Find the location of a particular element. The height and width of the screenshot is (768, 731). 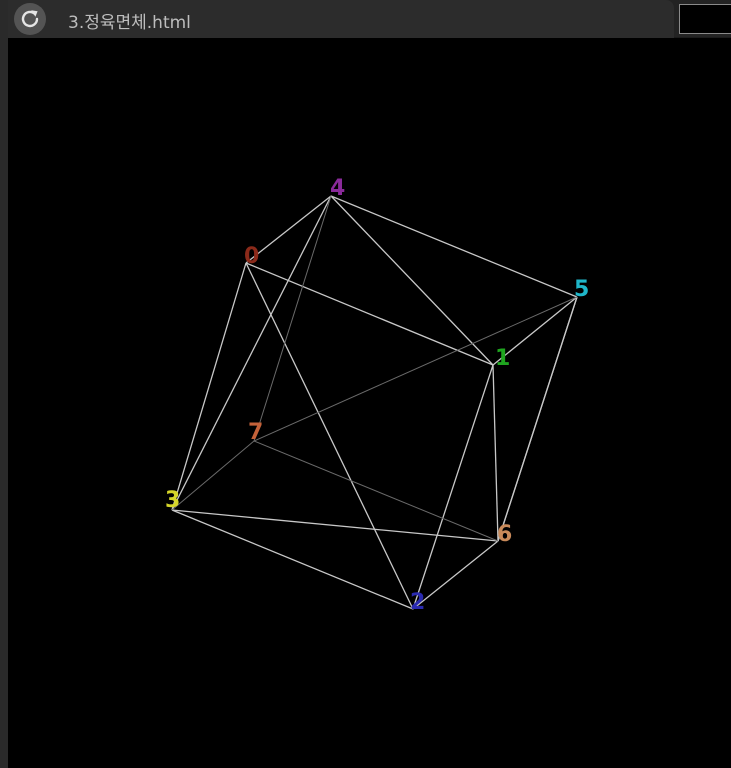

vertex-label-6: 6 is located at coordinates (504, 534).